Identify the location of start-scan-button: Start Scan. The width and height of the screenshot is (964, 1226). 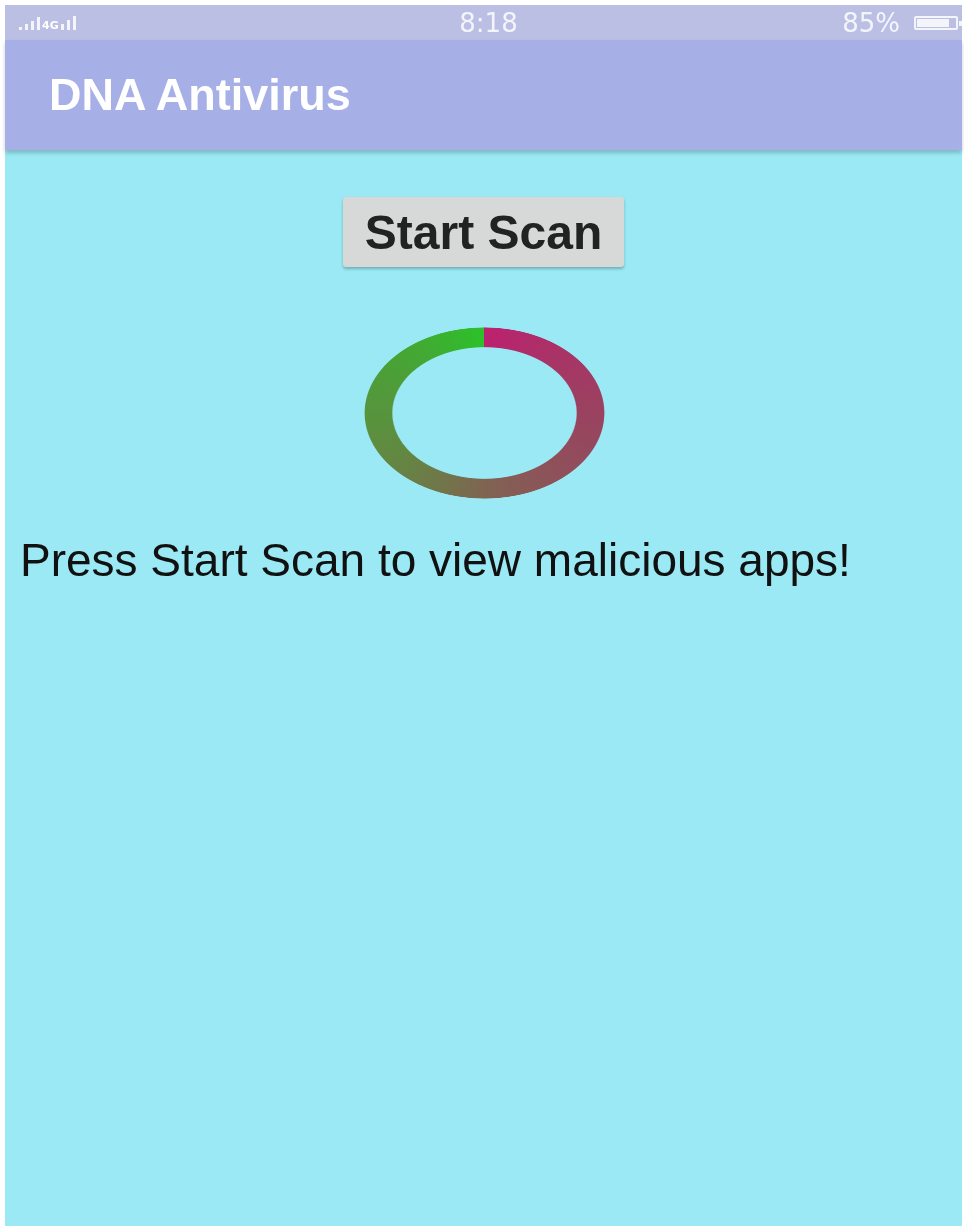
(483, 232).